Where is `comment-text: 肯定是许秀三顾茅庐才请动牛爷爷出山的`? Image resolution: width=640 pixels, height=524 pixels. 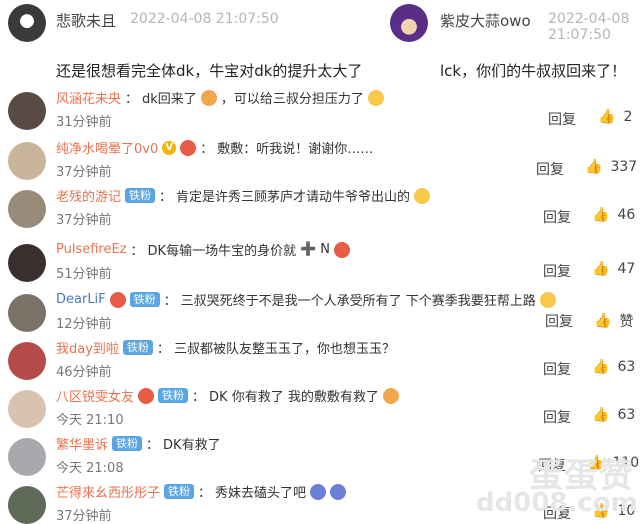
comment-text: 肯定是许秀三顾茅庐才请动牛爷爷出山的 is located at coordinates (293, 197).